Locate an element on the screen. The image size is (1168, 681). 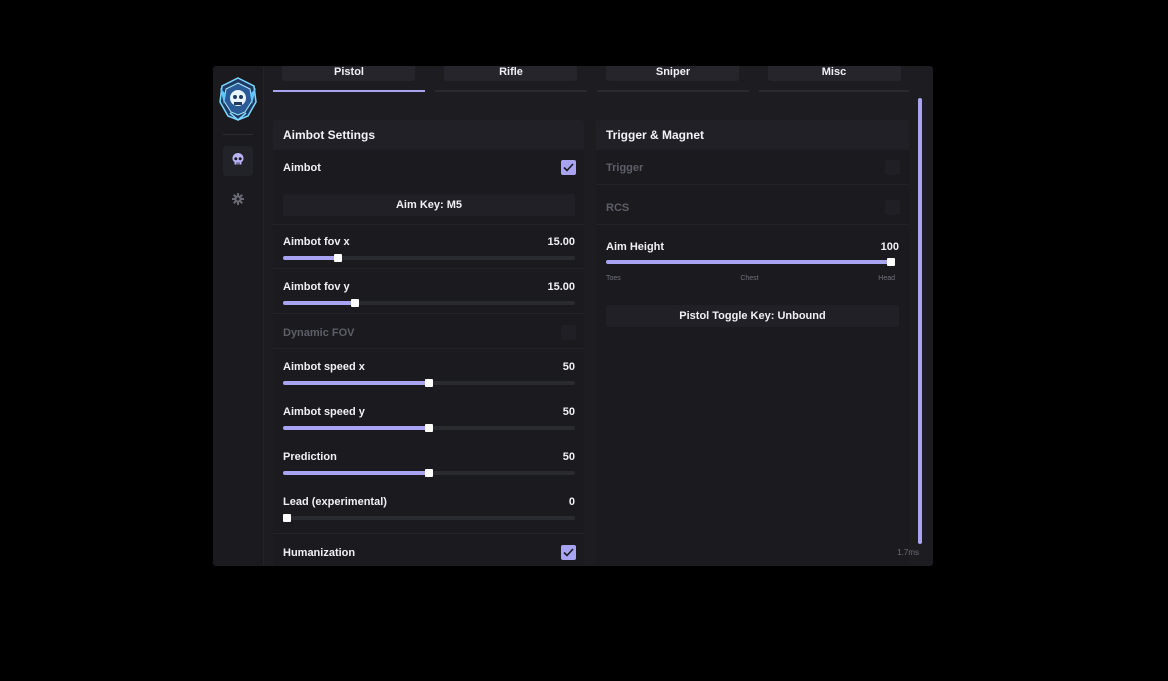
fov-x-slider is located at coordinates (429, 258).